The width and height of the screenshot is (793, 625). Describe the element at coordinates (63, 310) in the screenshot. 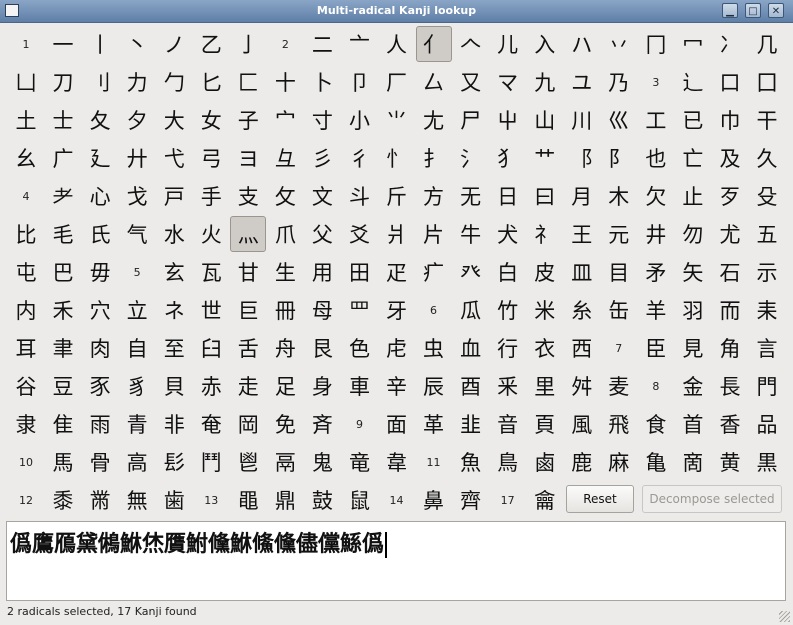

I see `radical-button: 禾` at that location.